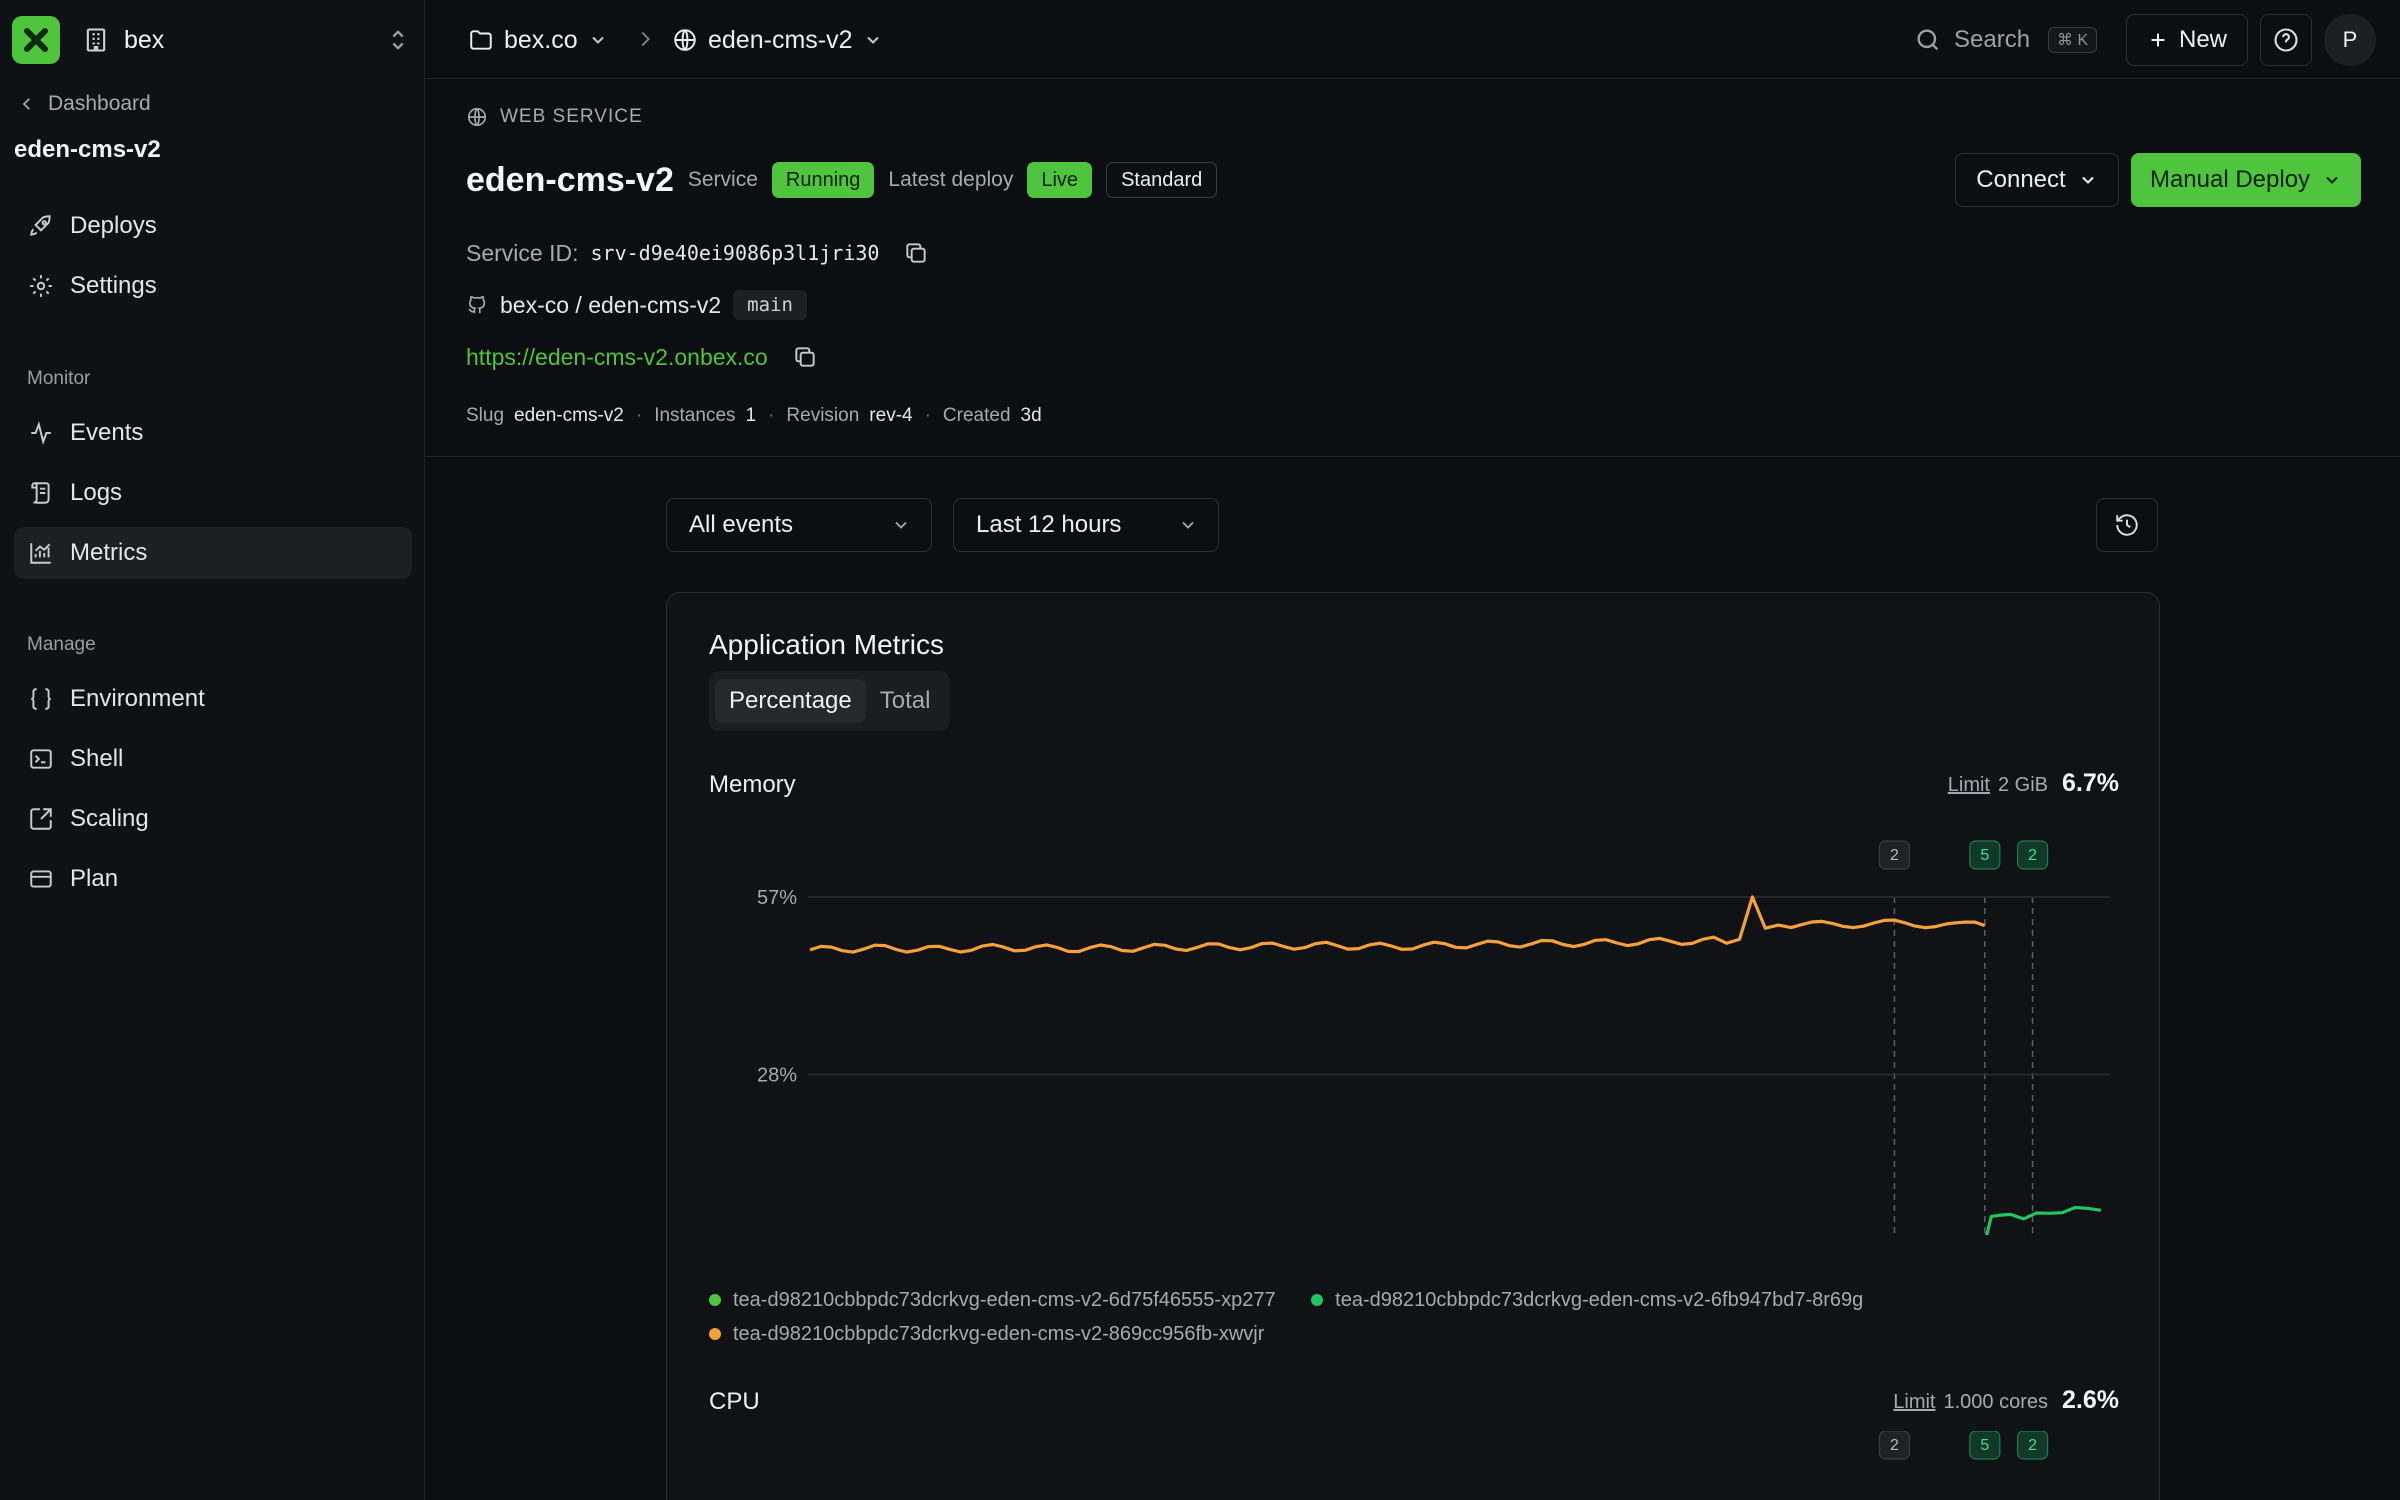 This screenshot has height=1500, width=2400. What do you see at coordinates (94, 878) in the screenshot?
I see `sidebar-item-label: Plan` at bounding box center [94, 878].